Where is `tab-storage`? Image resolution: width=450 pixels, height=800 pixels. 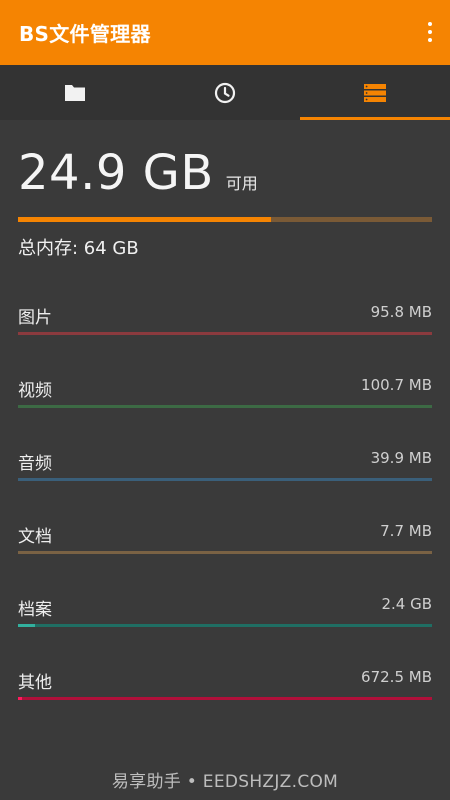
tab-storage is located at coordinates (375, 92).